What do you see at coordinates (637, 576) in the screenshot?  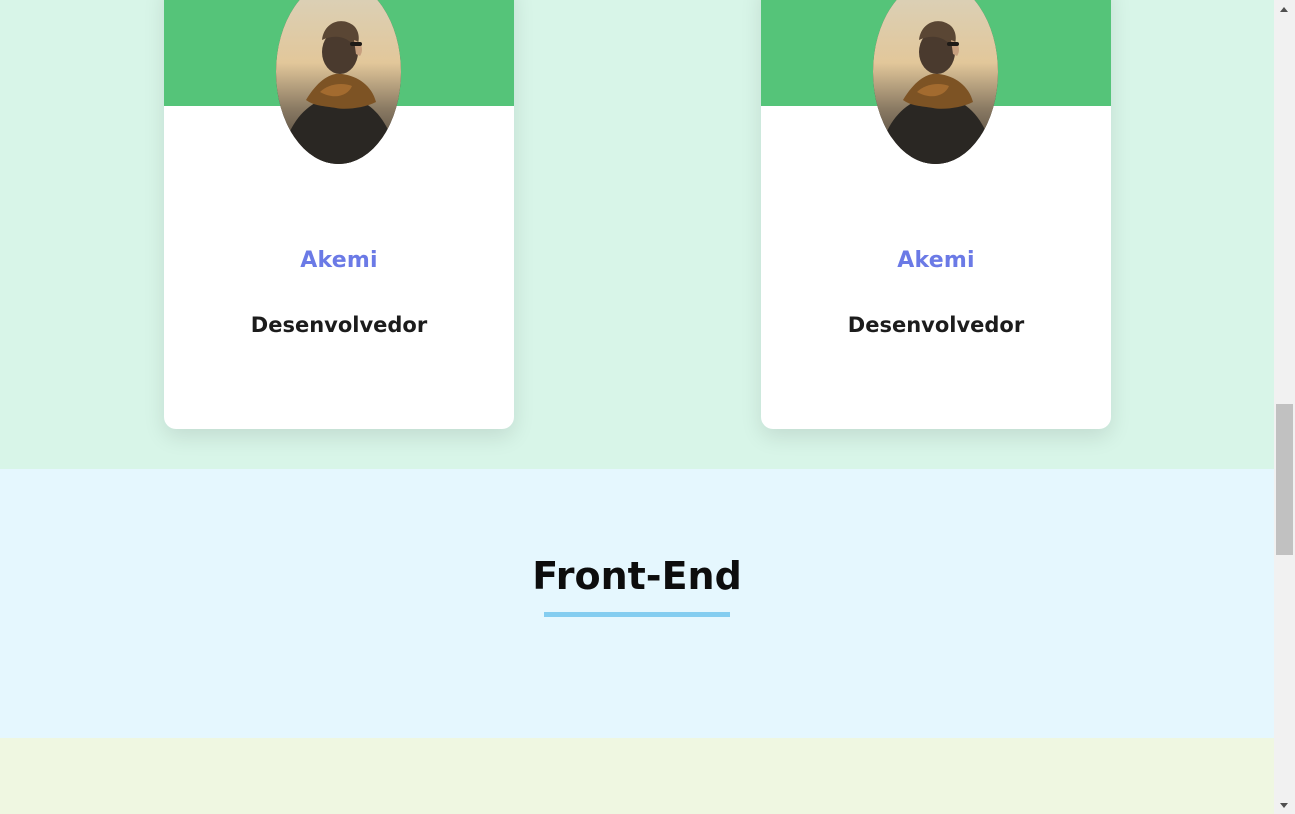 I see `section-title: Front-End` at bounding box center [637, 576].